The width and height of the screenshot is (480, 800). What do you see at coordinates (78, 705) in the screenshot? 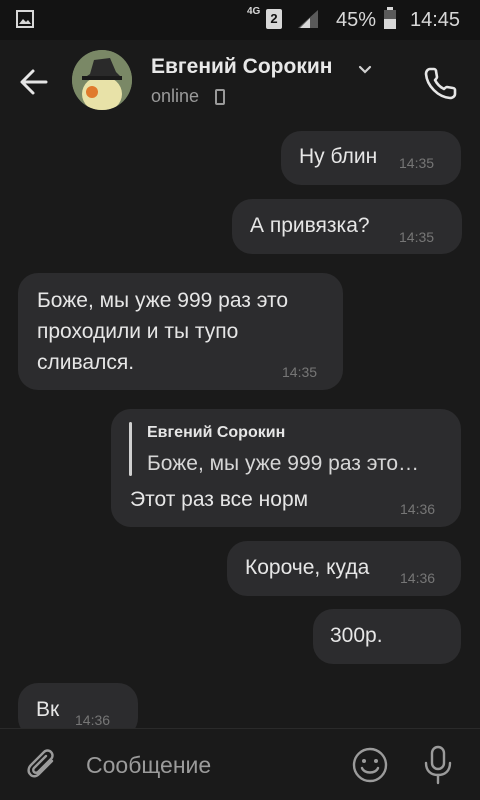
I see `message-bubble-incoming: Вк 14:36` at bounding box center [78, 705].